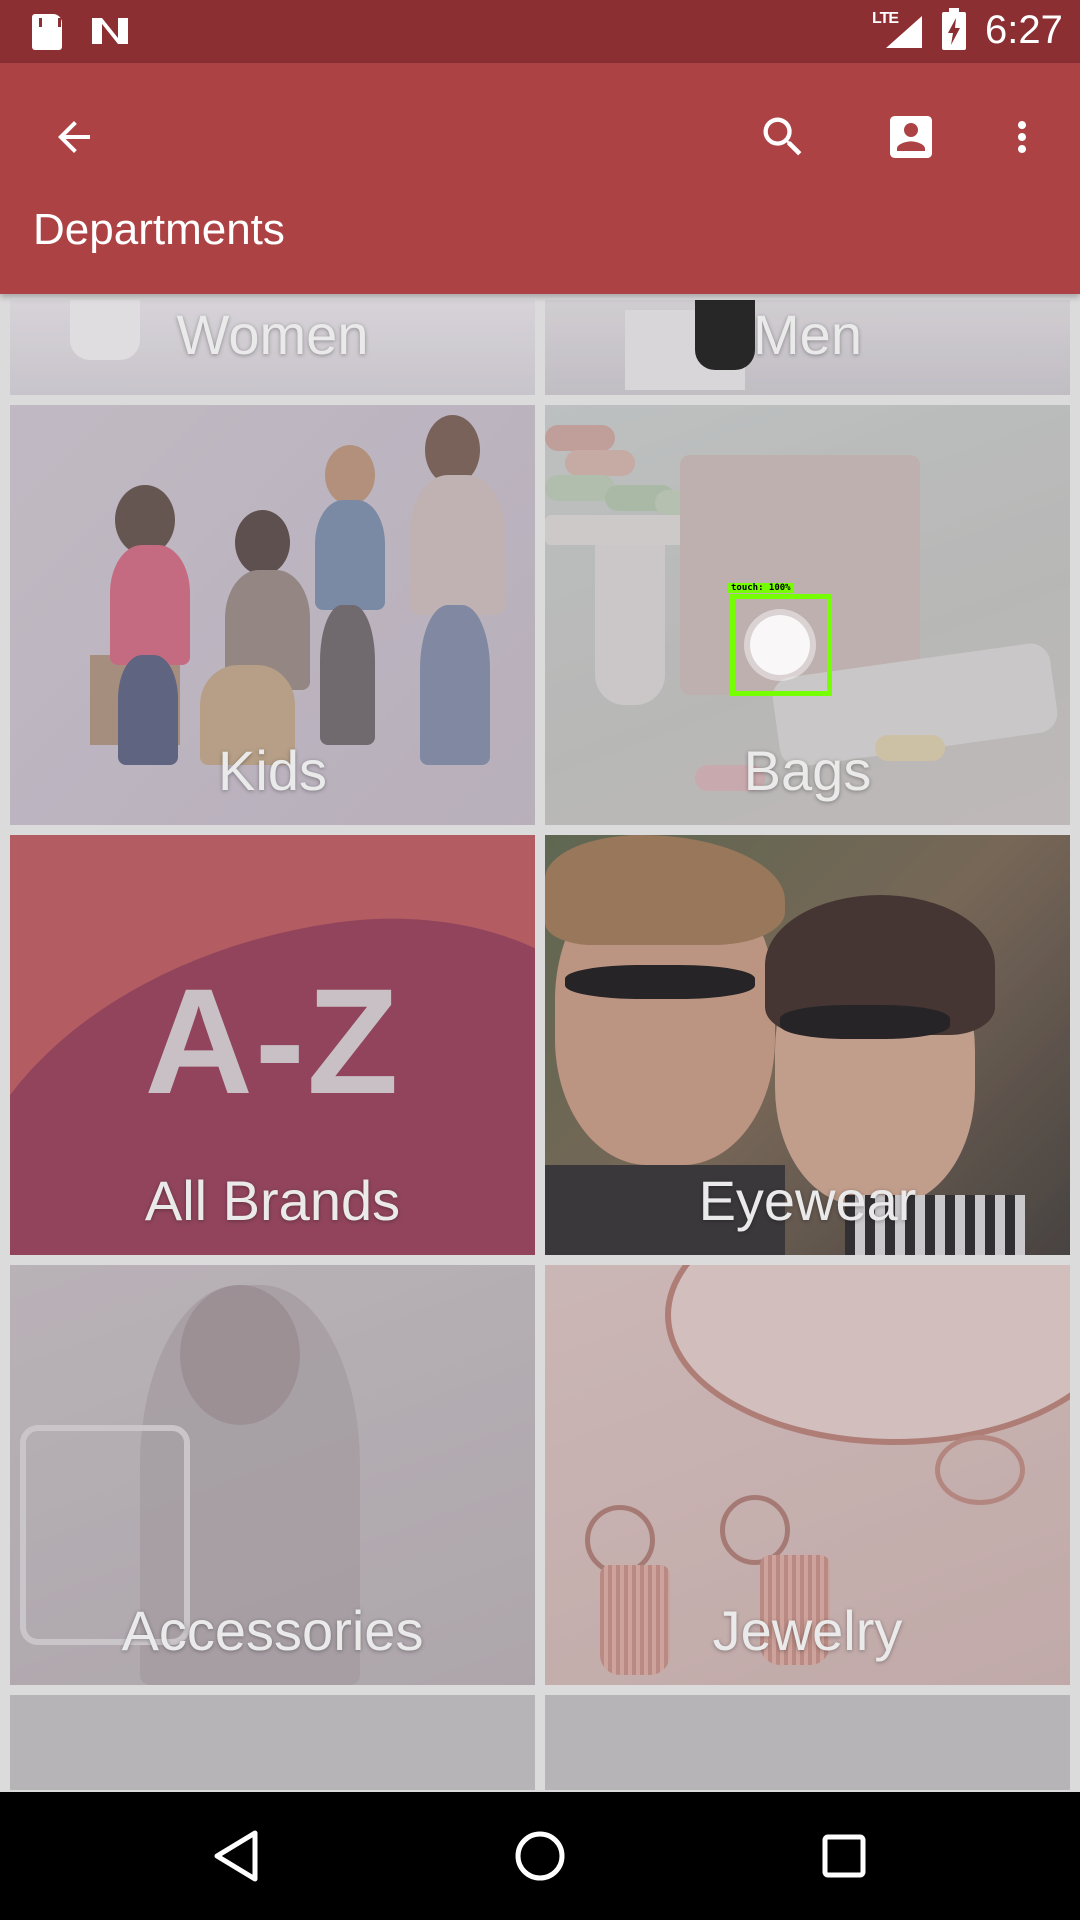 Image resolution: width=1080 pixels, height=1920 pixels. I want to click on more-vert-icon, so click(1022, 137).